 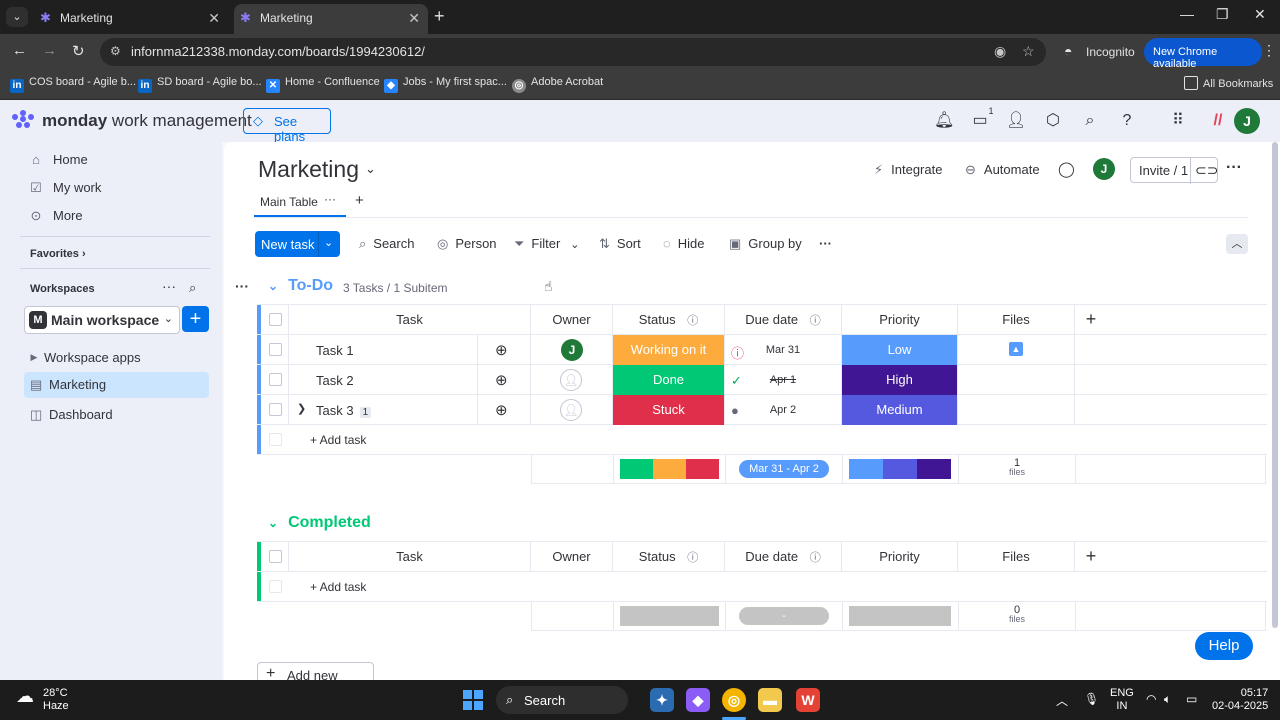 What do you see at coordinates (1237, 244) in the screenshot?
I see `collapse-header-icon: ︿` at bounding box center [1237, 244].